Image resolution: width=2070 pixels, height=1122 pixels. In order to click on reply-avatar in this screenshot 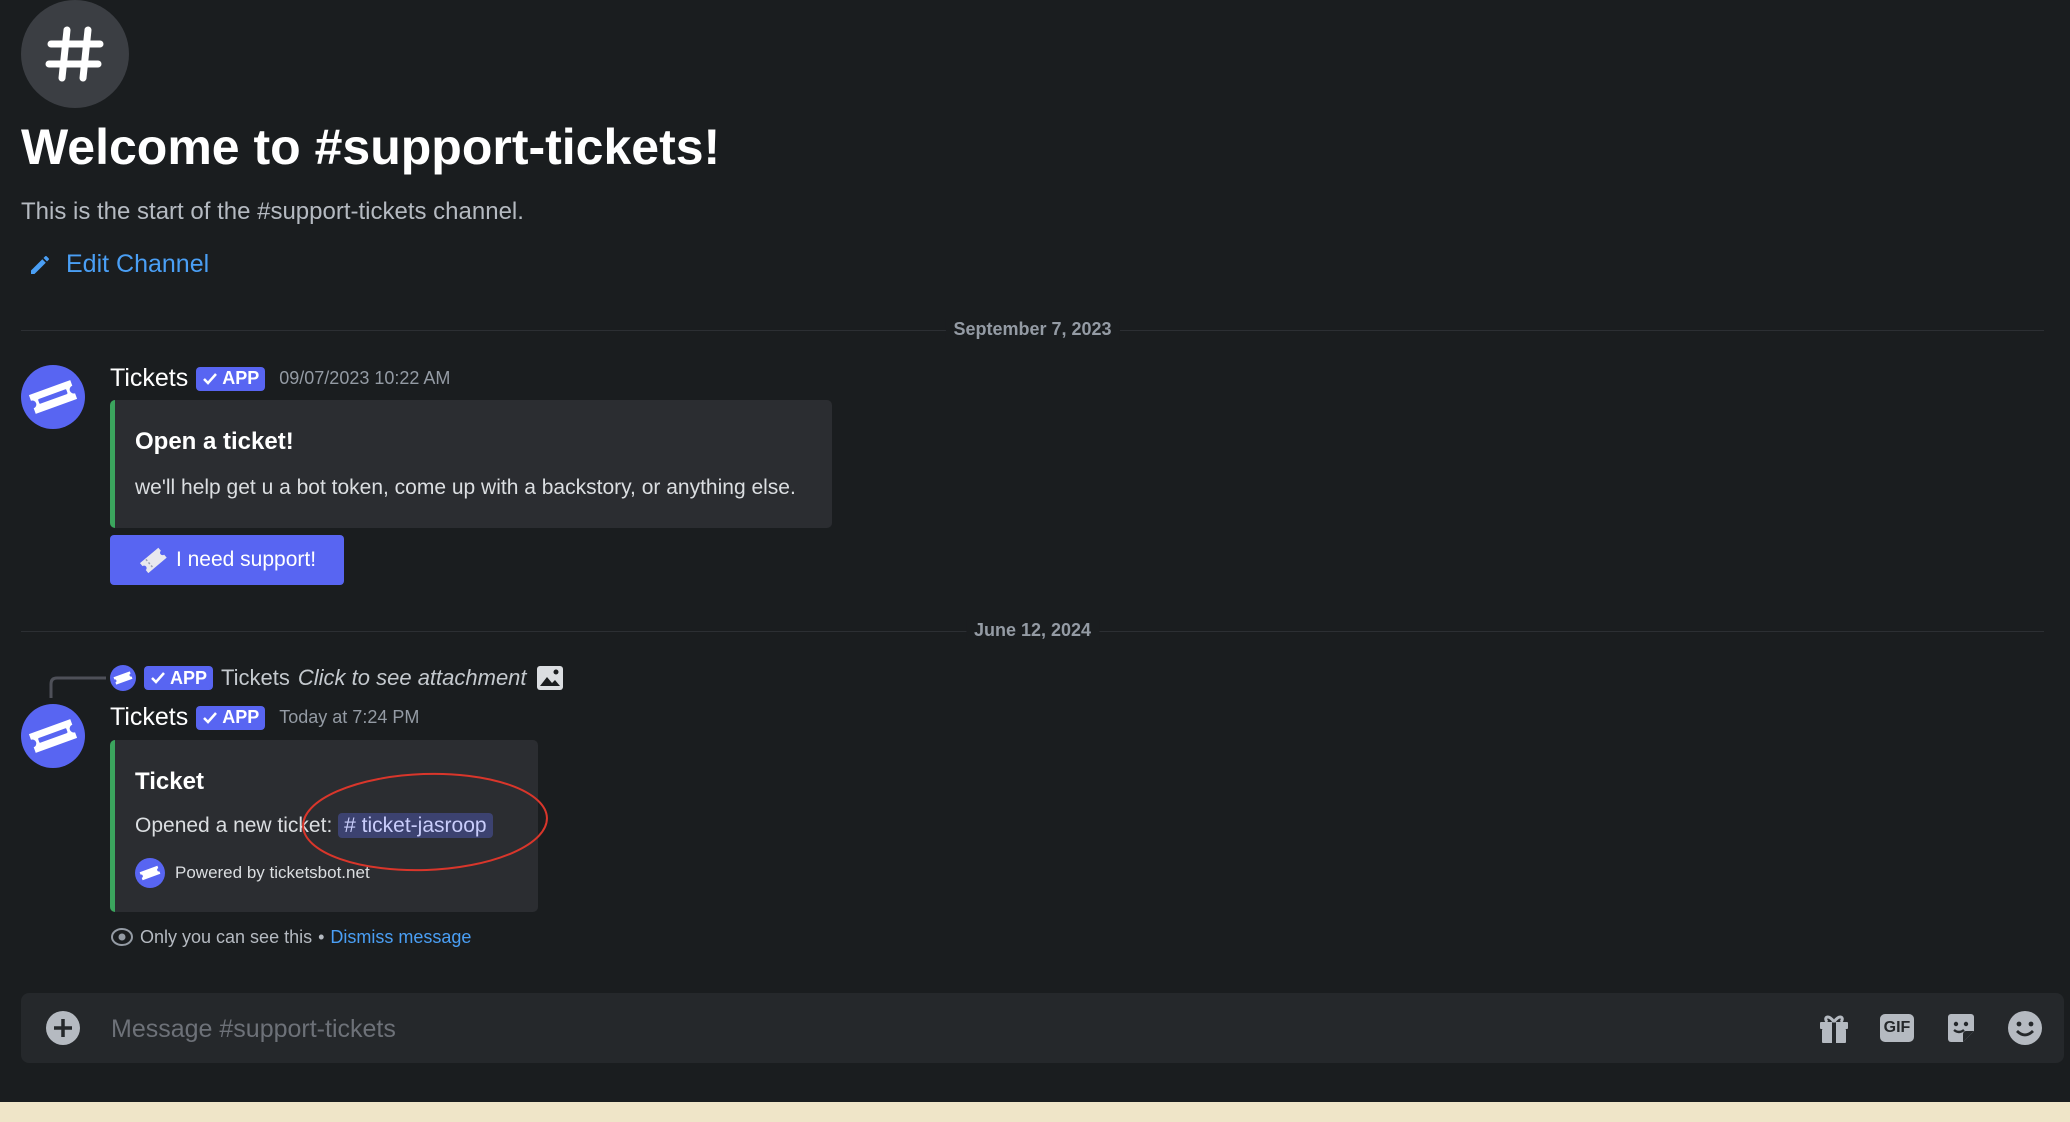, I will do `click(123, 678)`.